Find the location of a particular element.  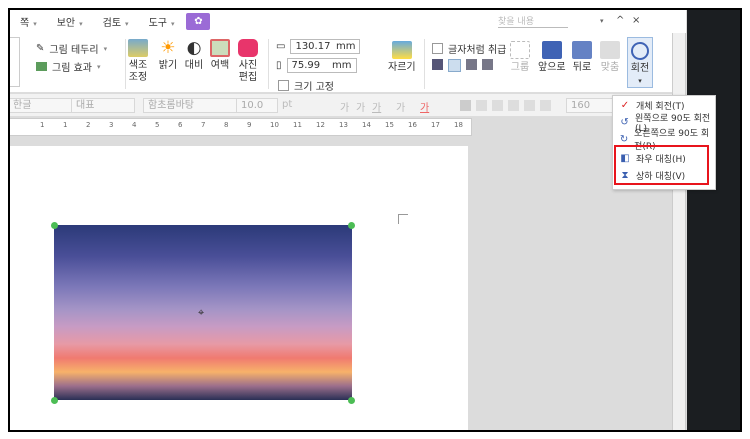

group-icon is located at coordinates (520, 50).